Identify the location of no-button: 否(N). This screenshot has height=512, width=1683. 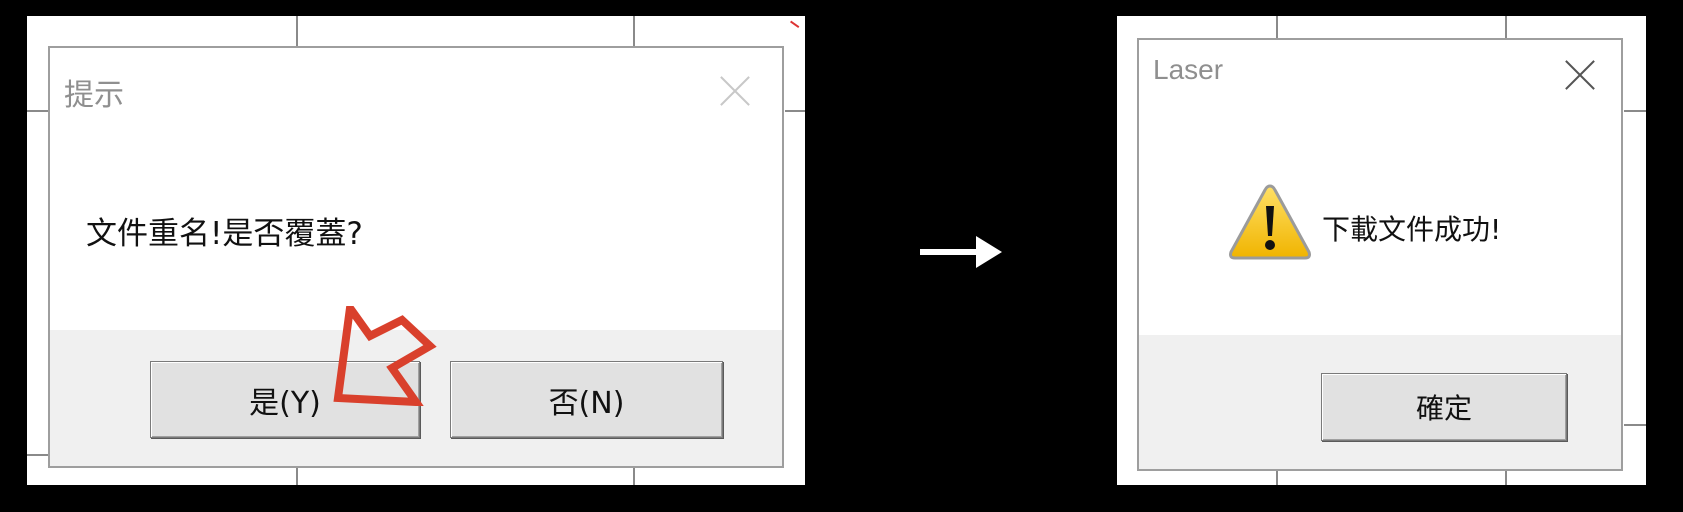
(586, 399).